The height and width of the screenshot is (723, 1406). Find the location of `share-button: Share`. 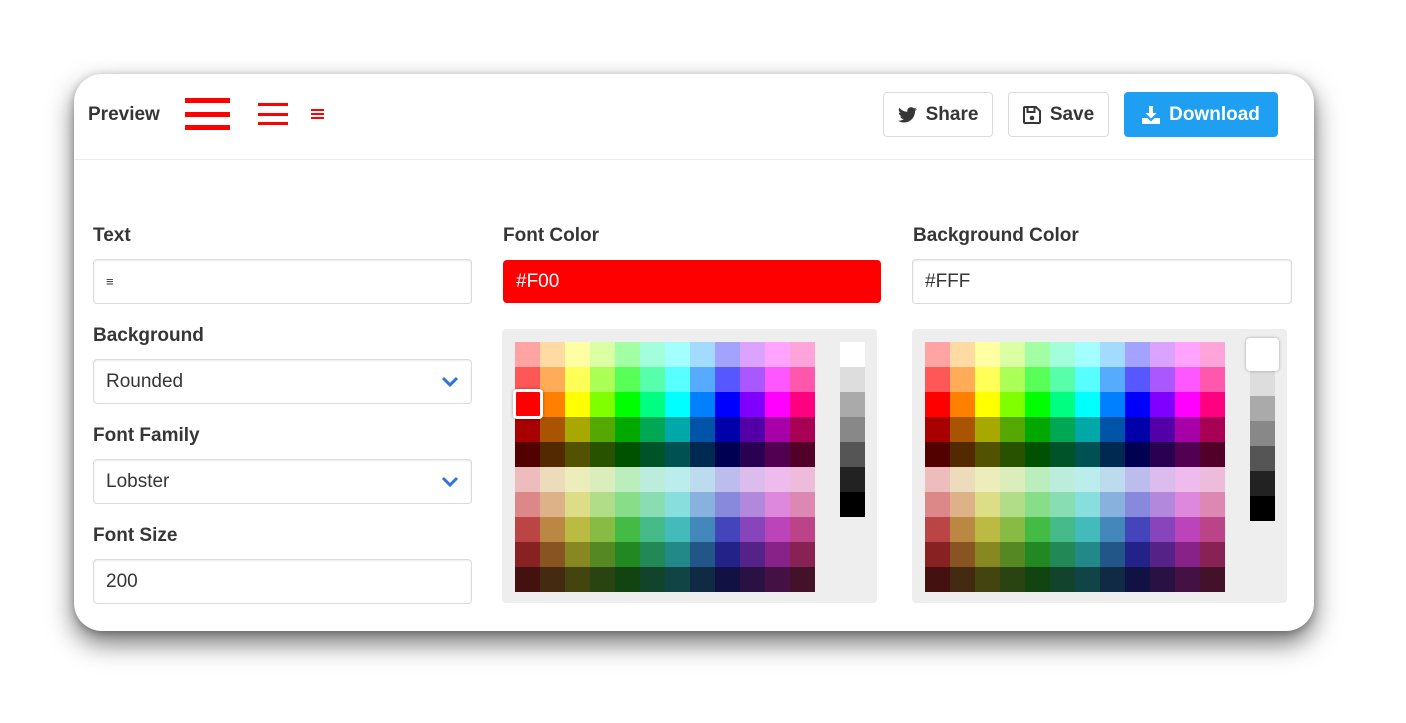

share-button: Share is located at coordinates (938, 114).